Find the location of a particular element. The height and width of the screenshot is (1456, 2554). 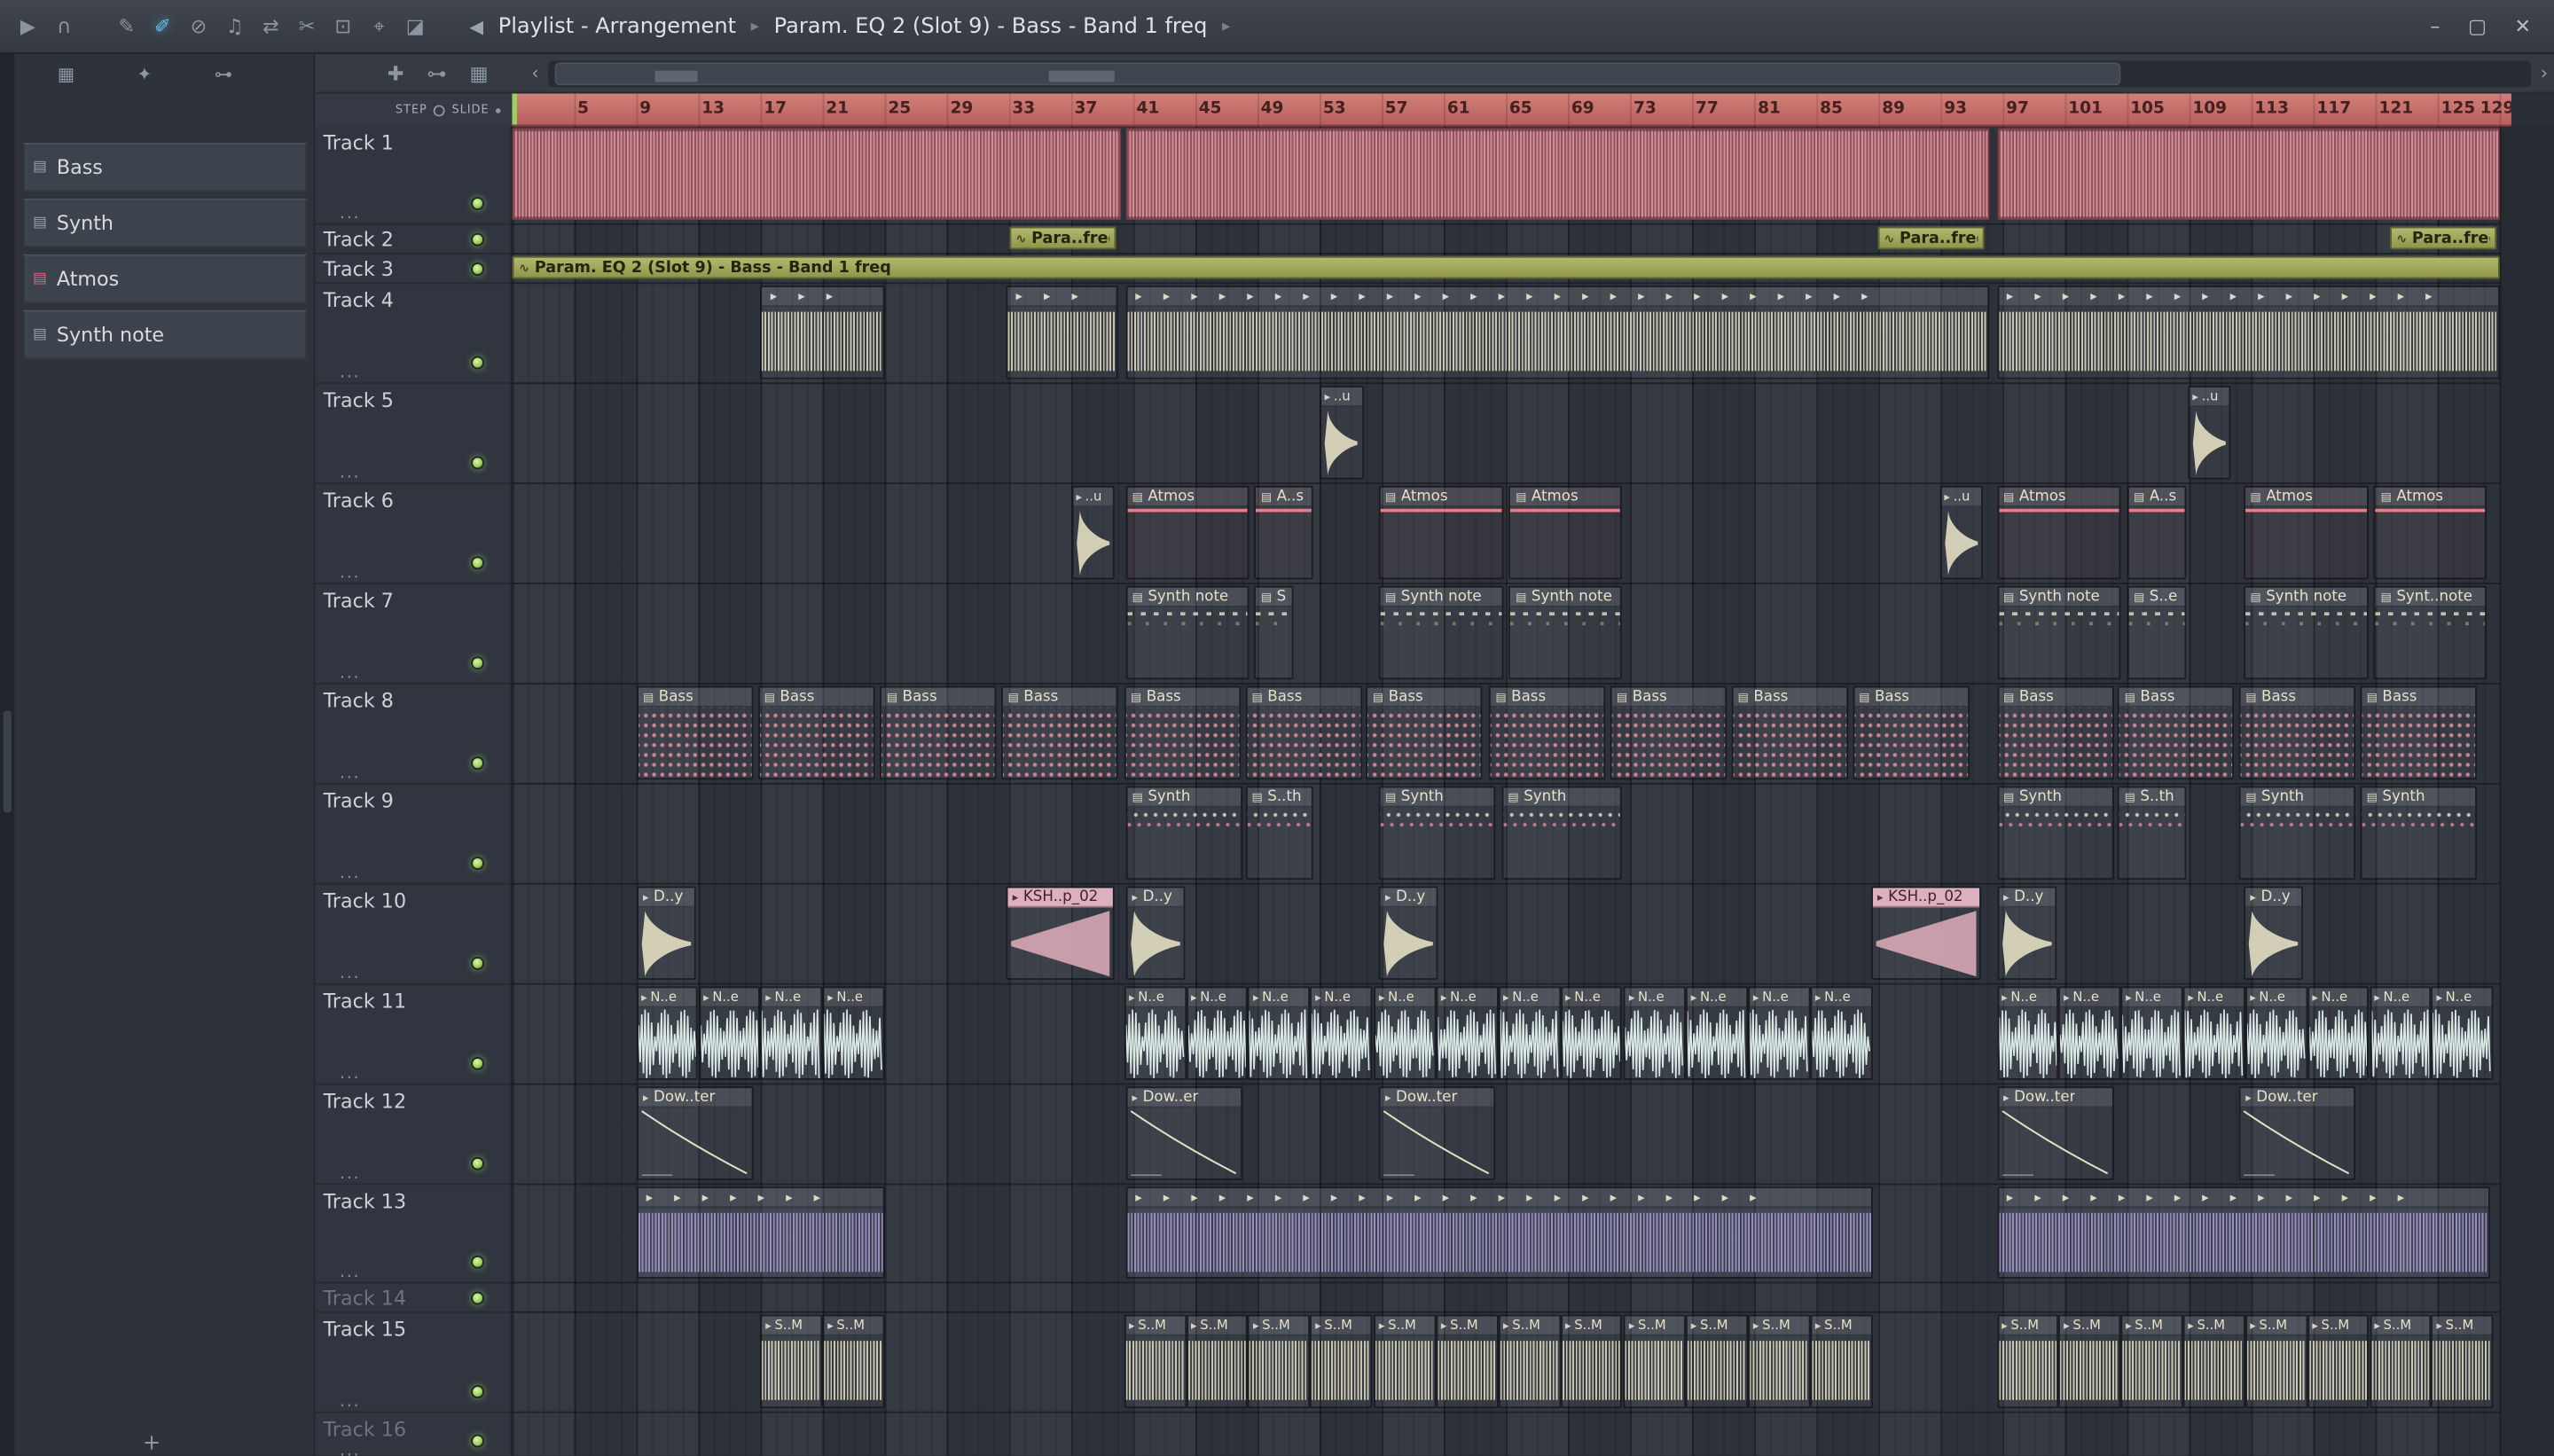

minimize-button: – is located at coordinates (2435, 26).